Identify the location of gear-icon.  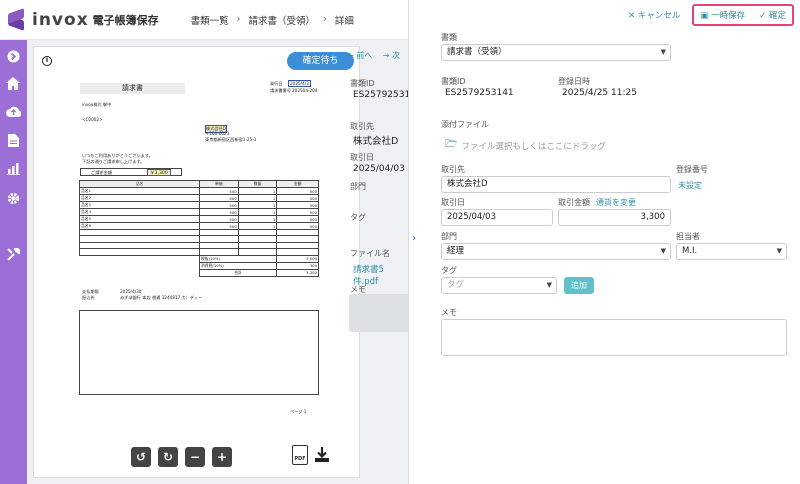
(13, 198).